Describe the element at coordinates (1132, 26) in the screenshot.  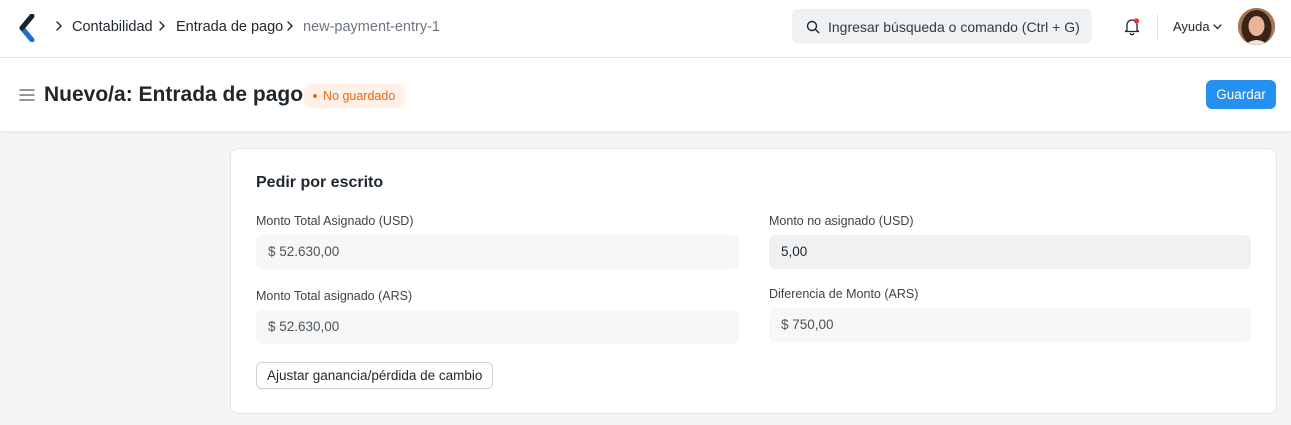
I see `bell-icon` at that location.